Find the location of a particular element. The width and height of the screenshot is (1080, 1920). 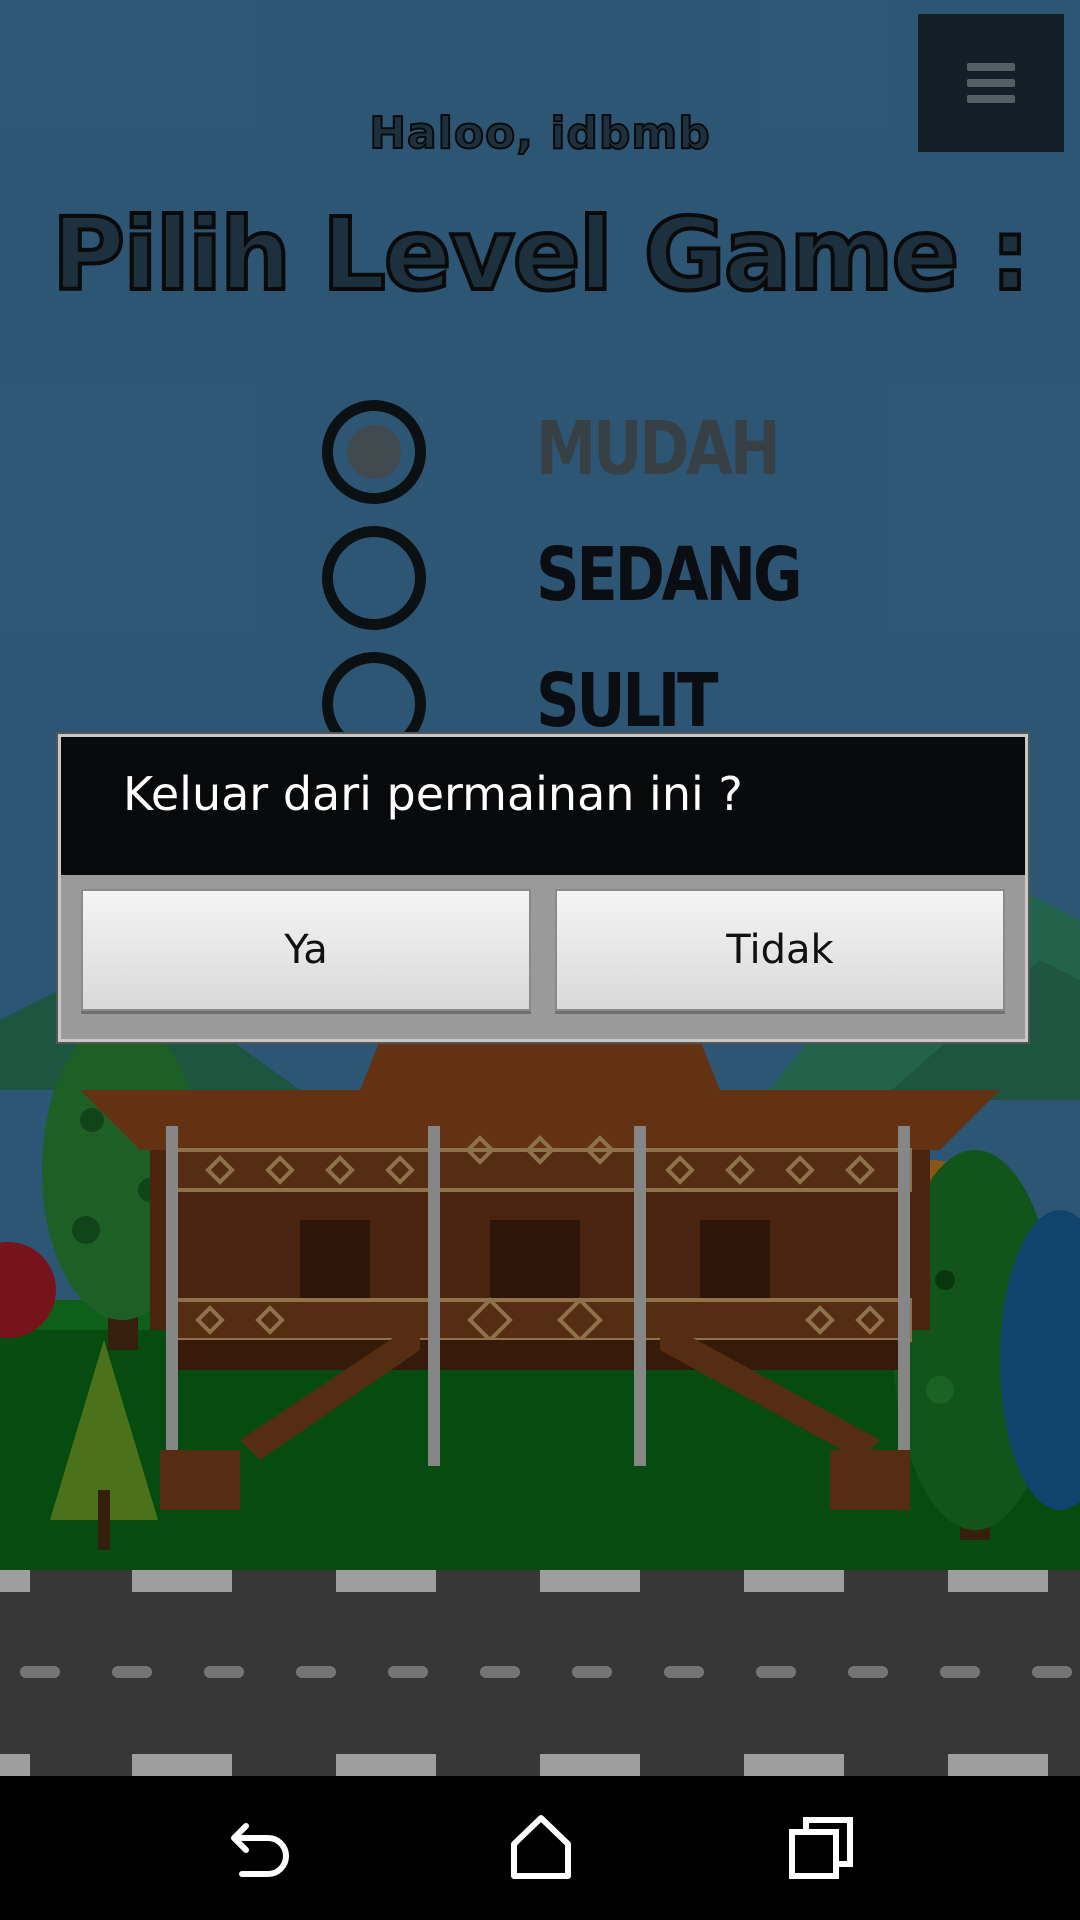

home-icon is located at coordinates (541, 1849).